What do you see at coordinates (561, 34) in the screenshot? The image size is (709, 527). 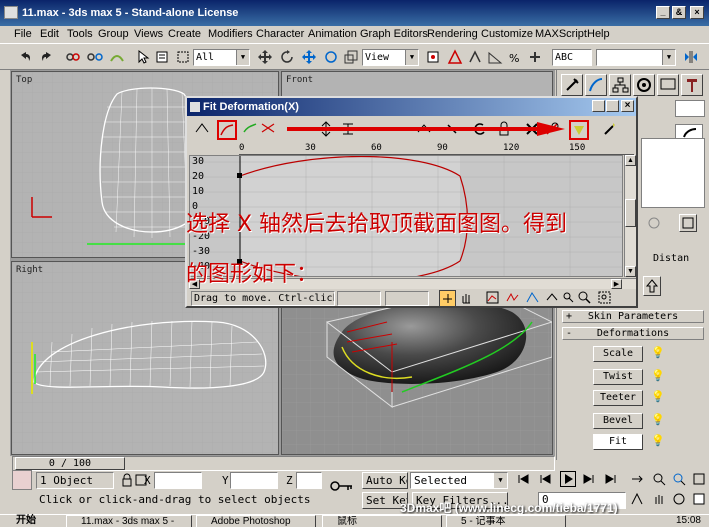 I see `menu-maxscript: MAXScript` at bounding box center [561, 34].